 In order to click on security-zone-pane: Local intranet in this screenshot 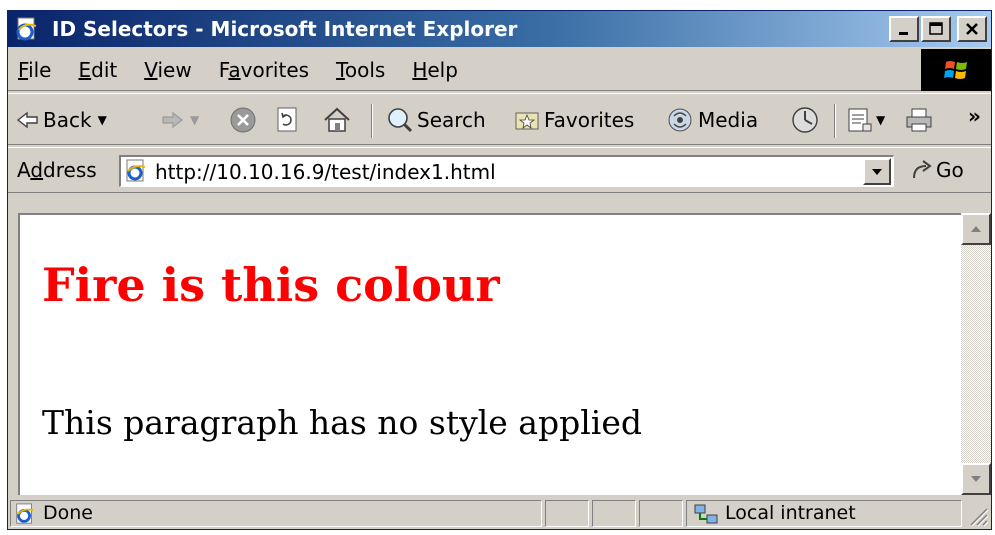, I will do `click(824, 513)`.